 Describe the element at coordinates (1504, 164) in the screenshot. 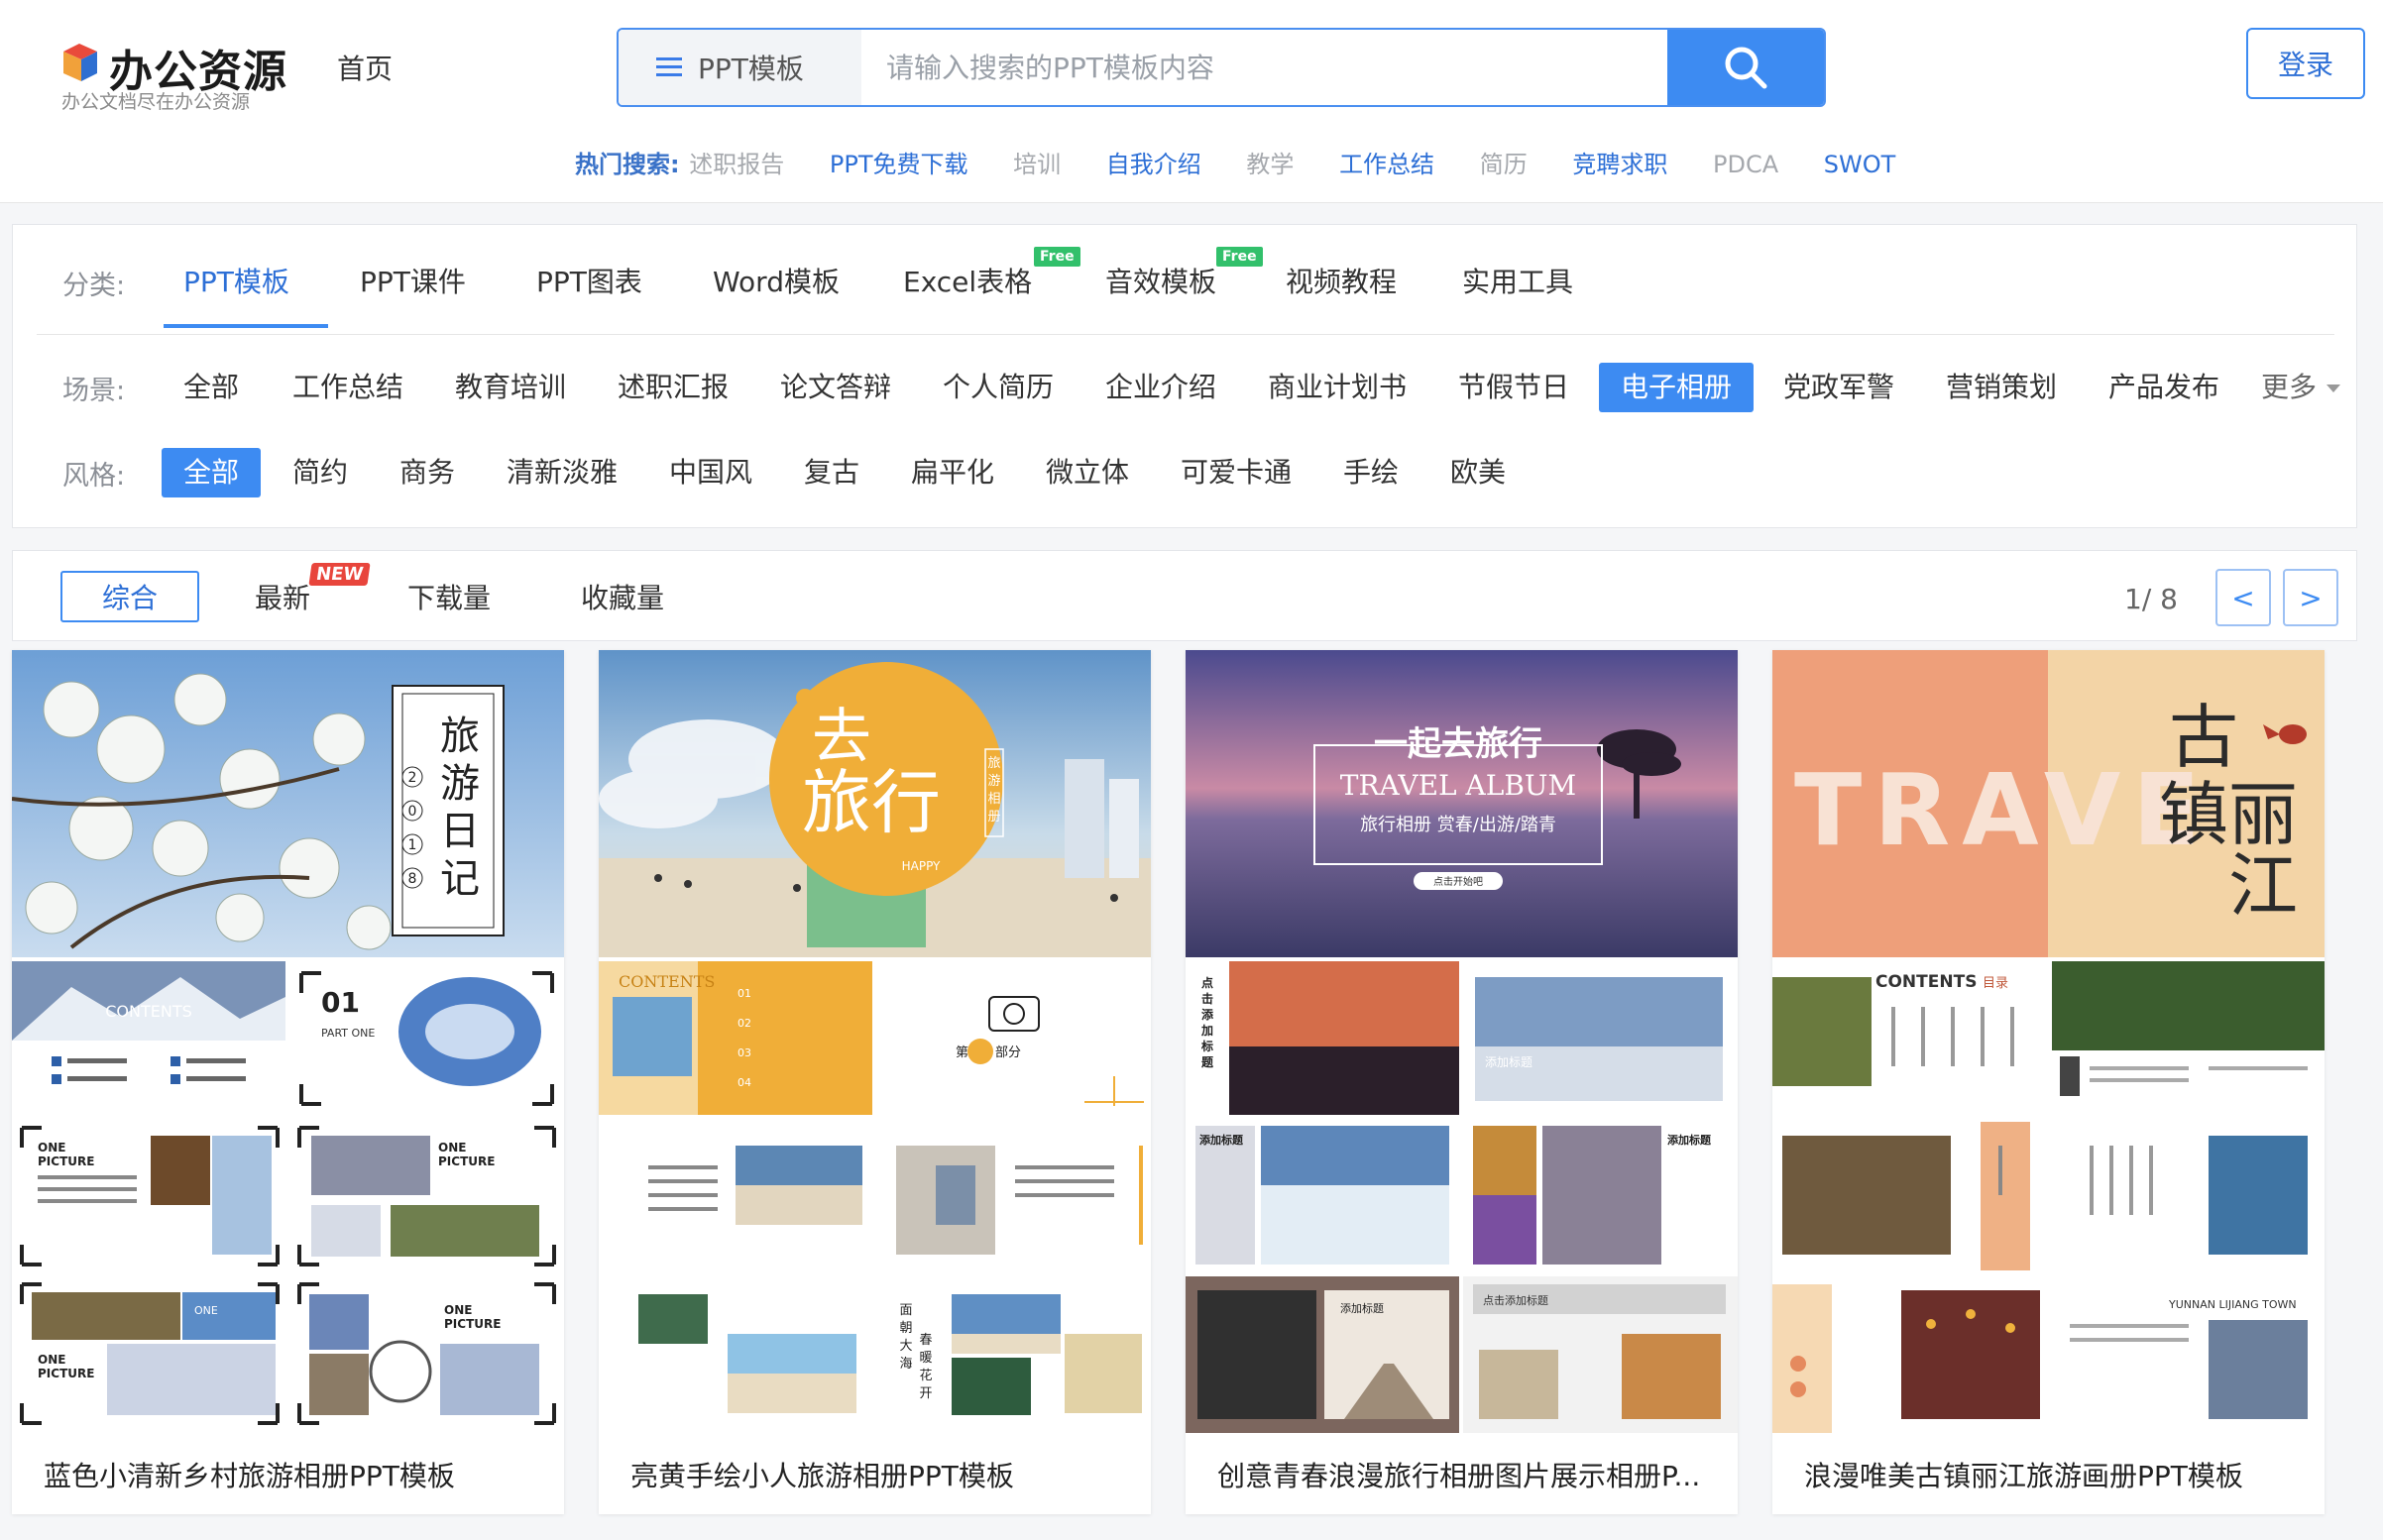

I see `hot-search-link: 简历` at that location.